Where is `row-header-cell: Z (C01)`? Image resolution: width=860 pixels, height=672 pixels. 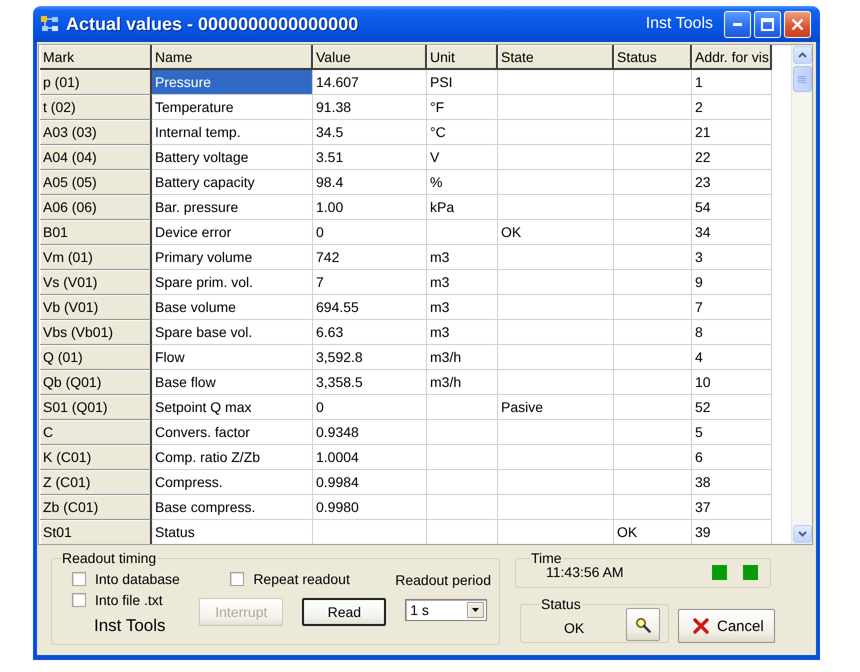 row-header-cell: Z (C01) is located at coordinates (96, 482).